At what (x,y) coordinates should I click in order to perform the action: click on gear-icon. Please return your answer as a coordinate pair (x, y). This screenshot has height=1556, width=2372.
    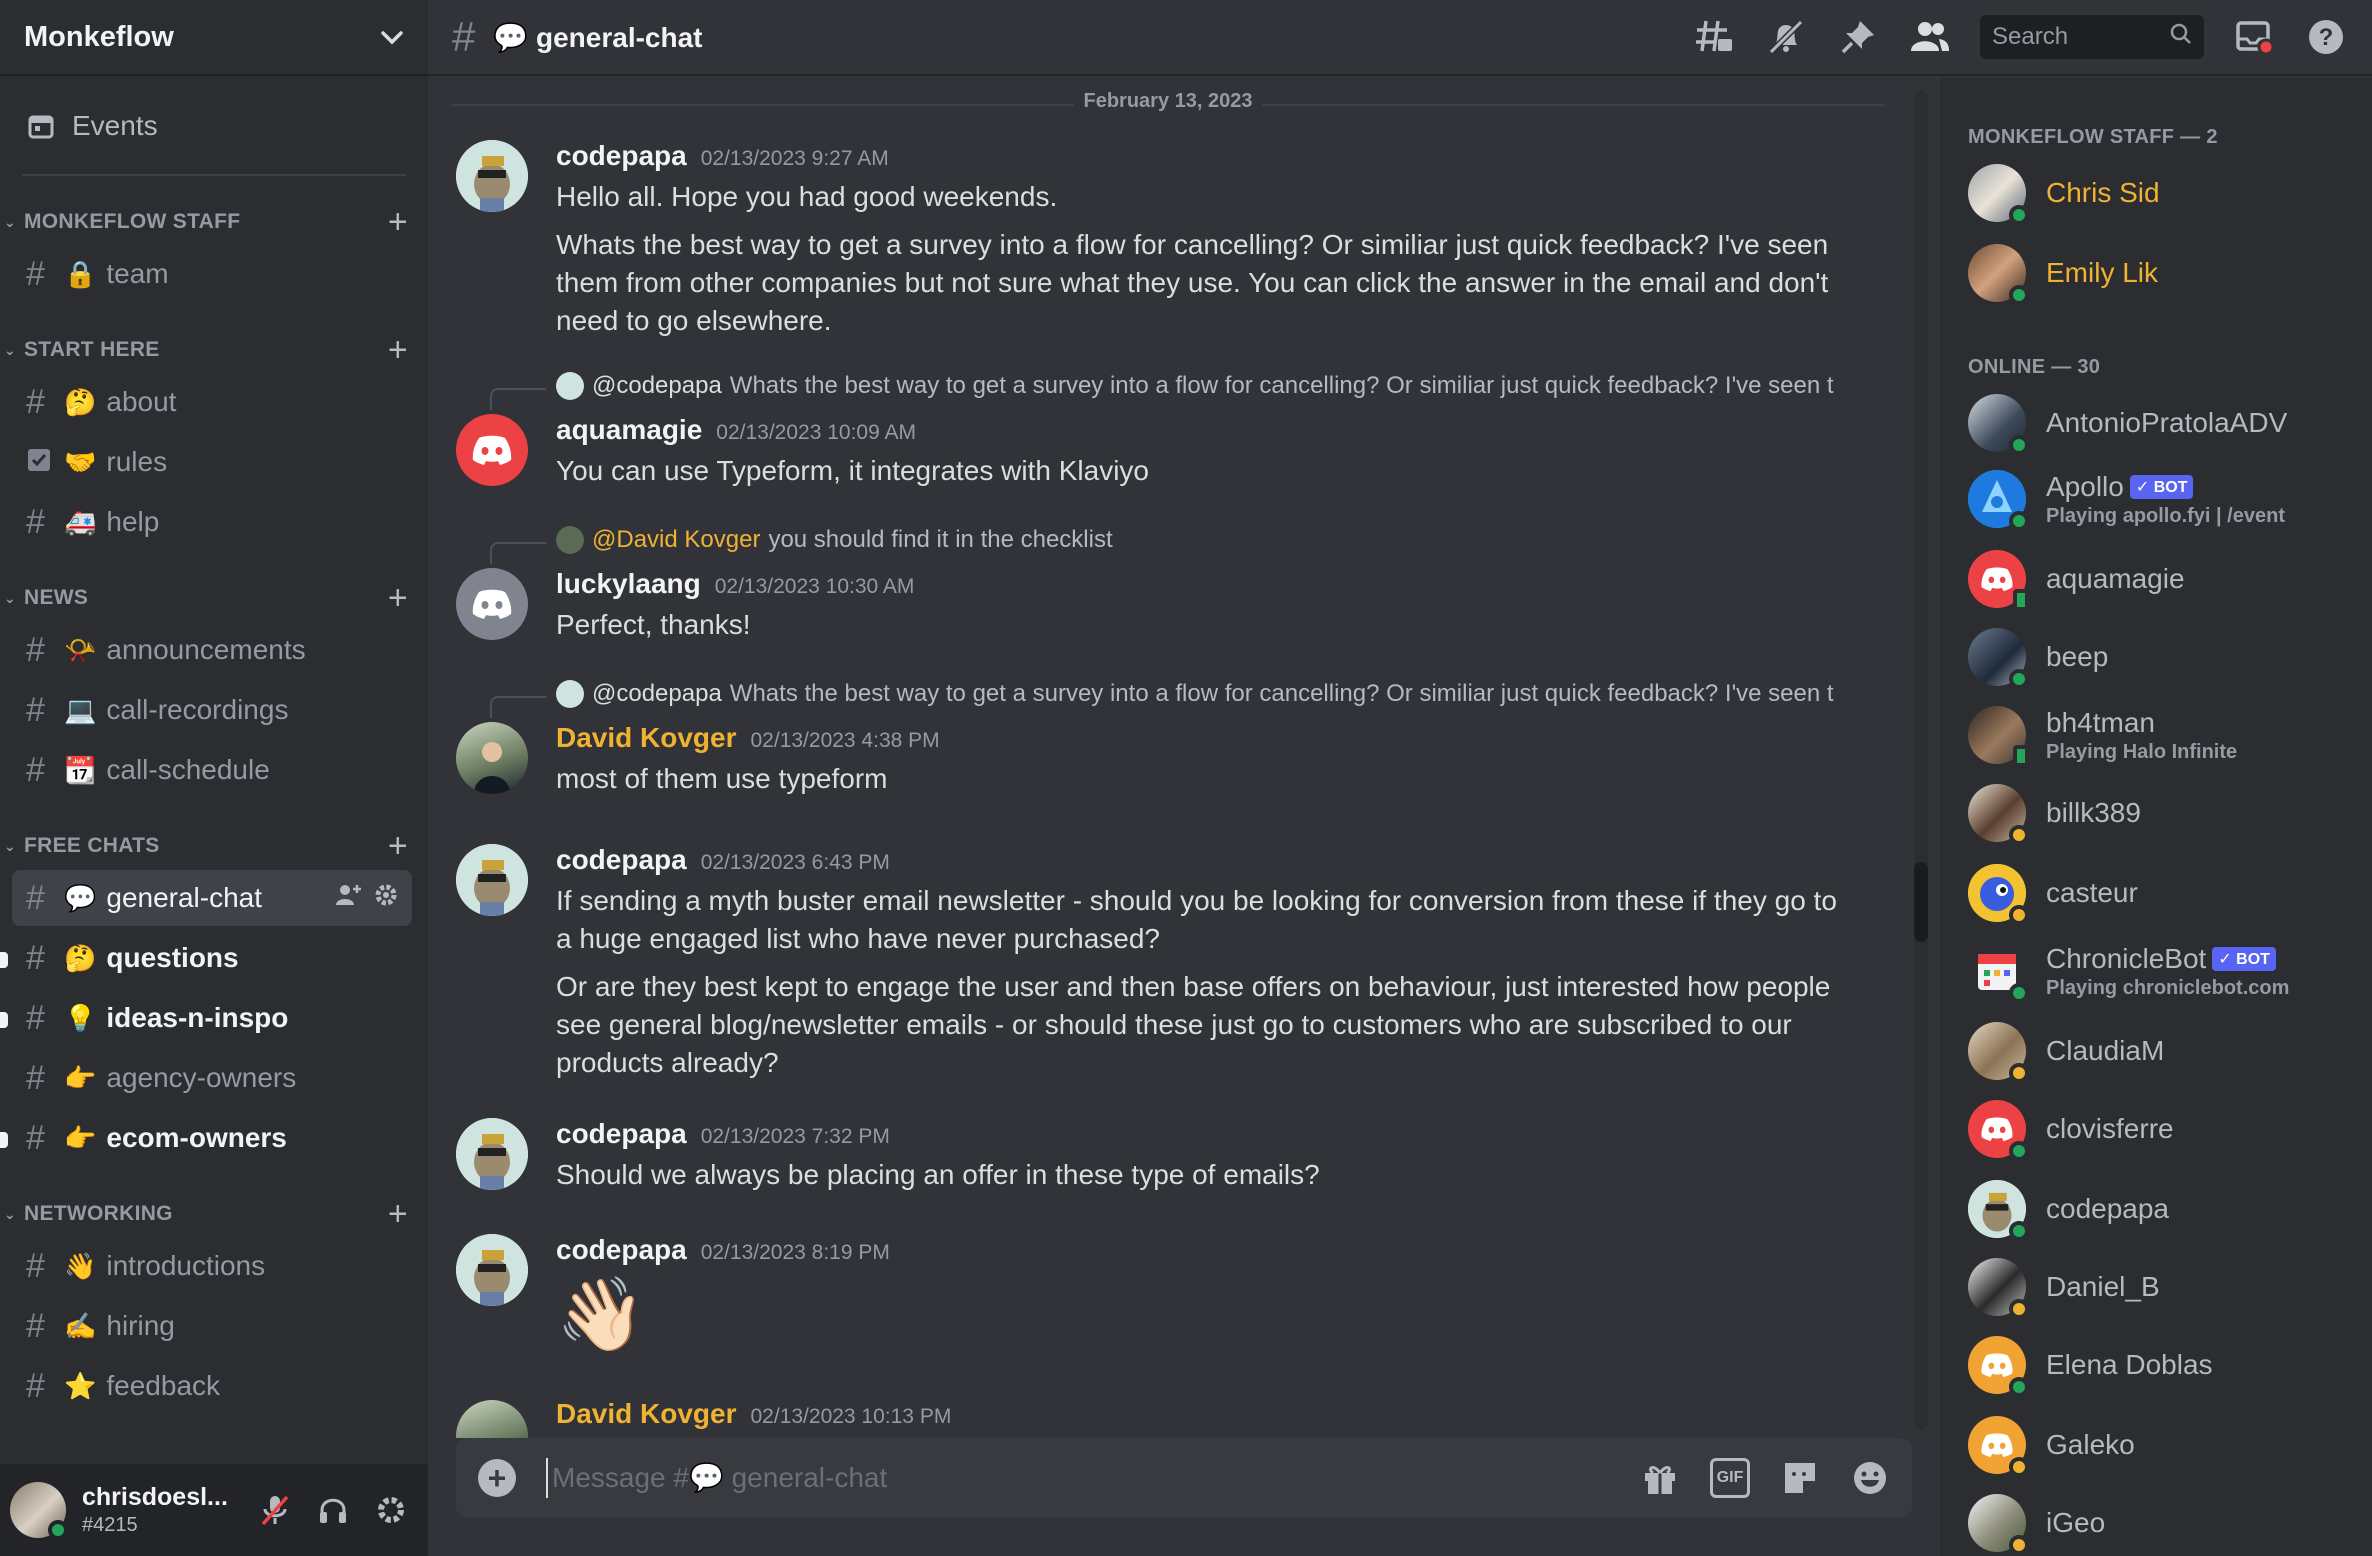
    Looking at the image, I should click on (386, 898).